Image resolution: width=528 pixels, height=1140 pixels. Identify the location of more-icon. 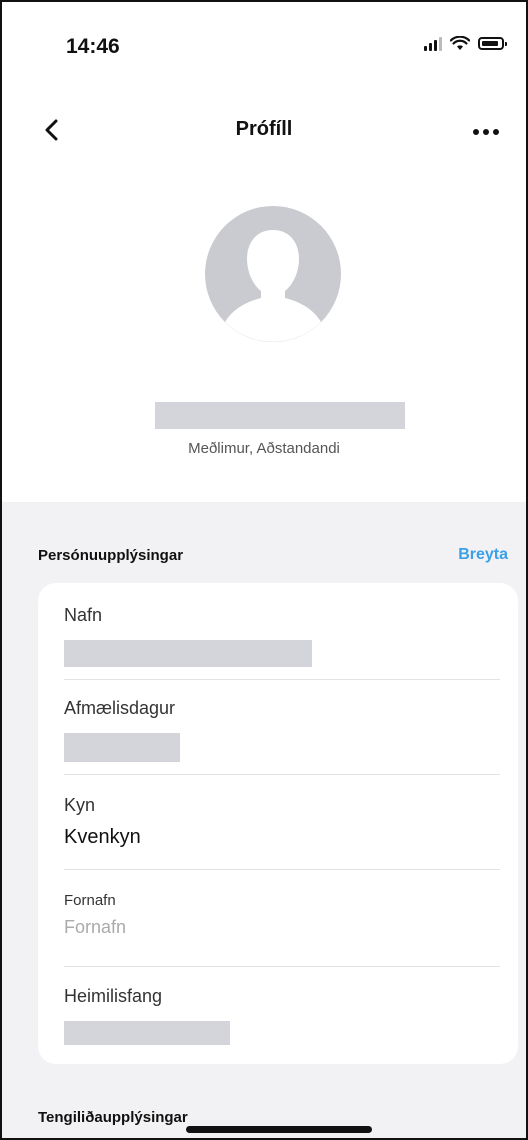
(486, 132).